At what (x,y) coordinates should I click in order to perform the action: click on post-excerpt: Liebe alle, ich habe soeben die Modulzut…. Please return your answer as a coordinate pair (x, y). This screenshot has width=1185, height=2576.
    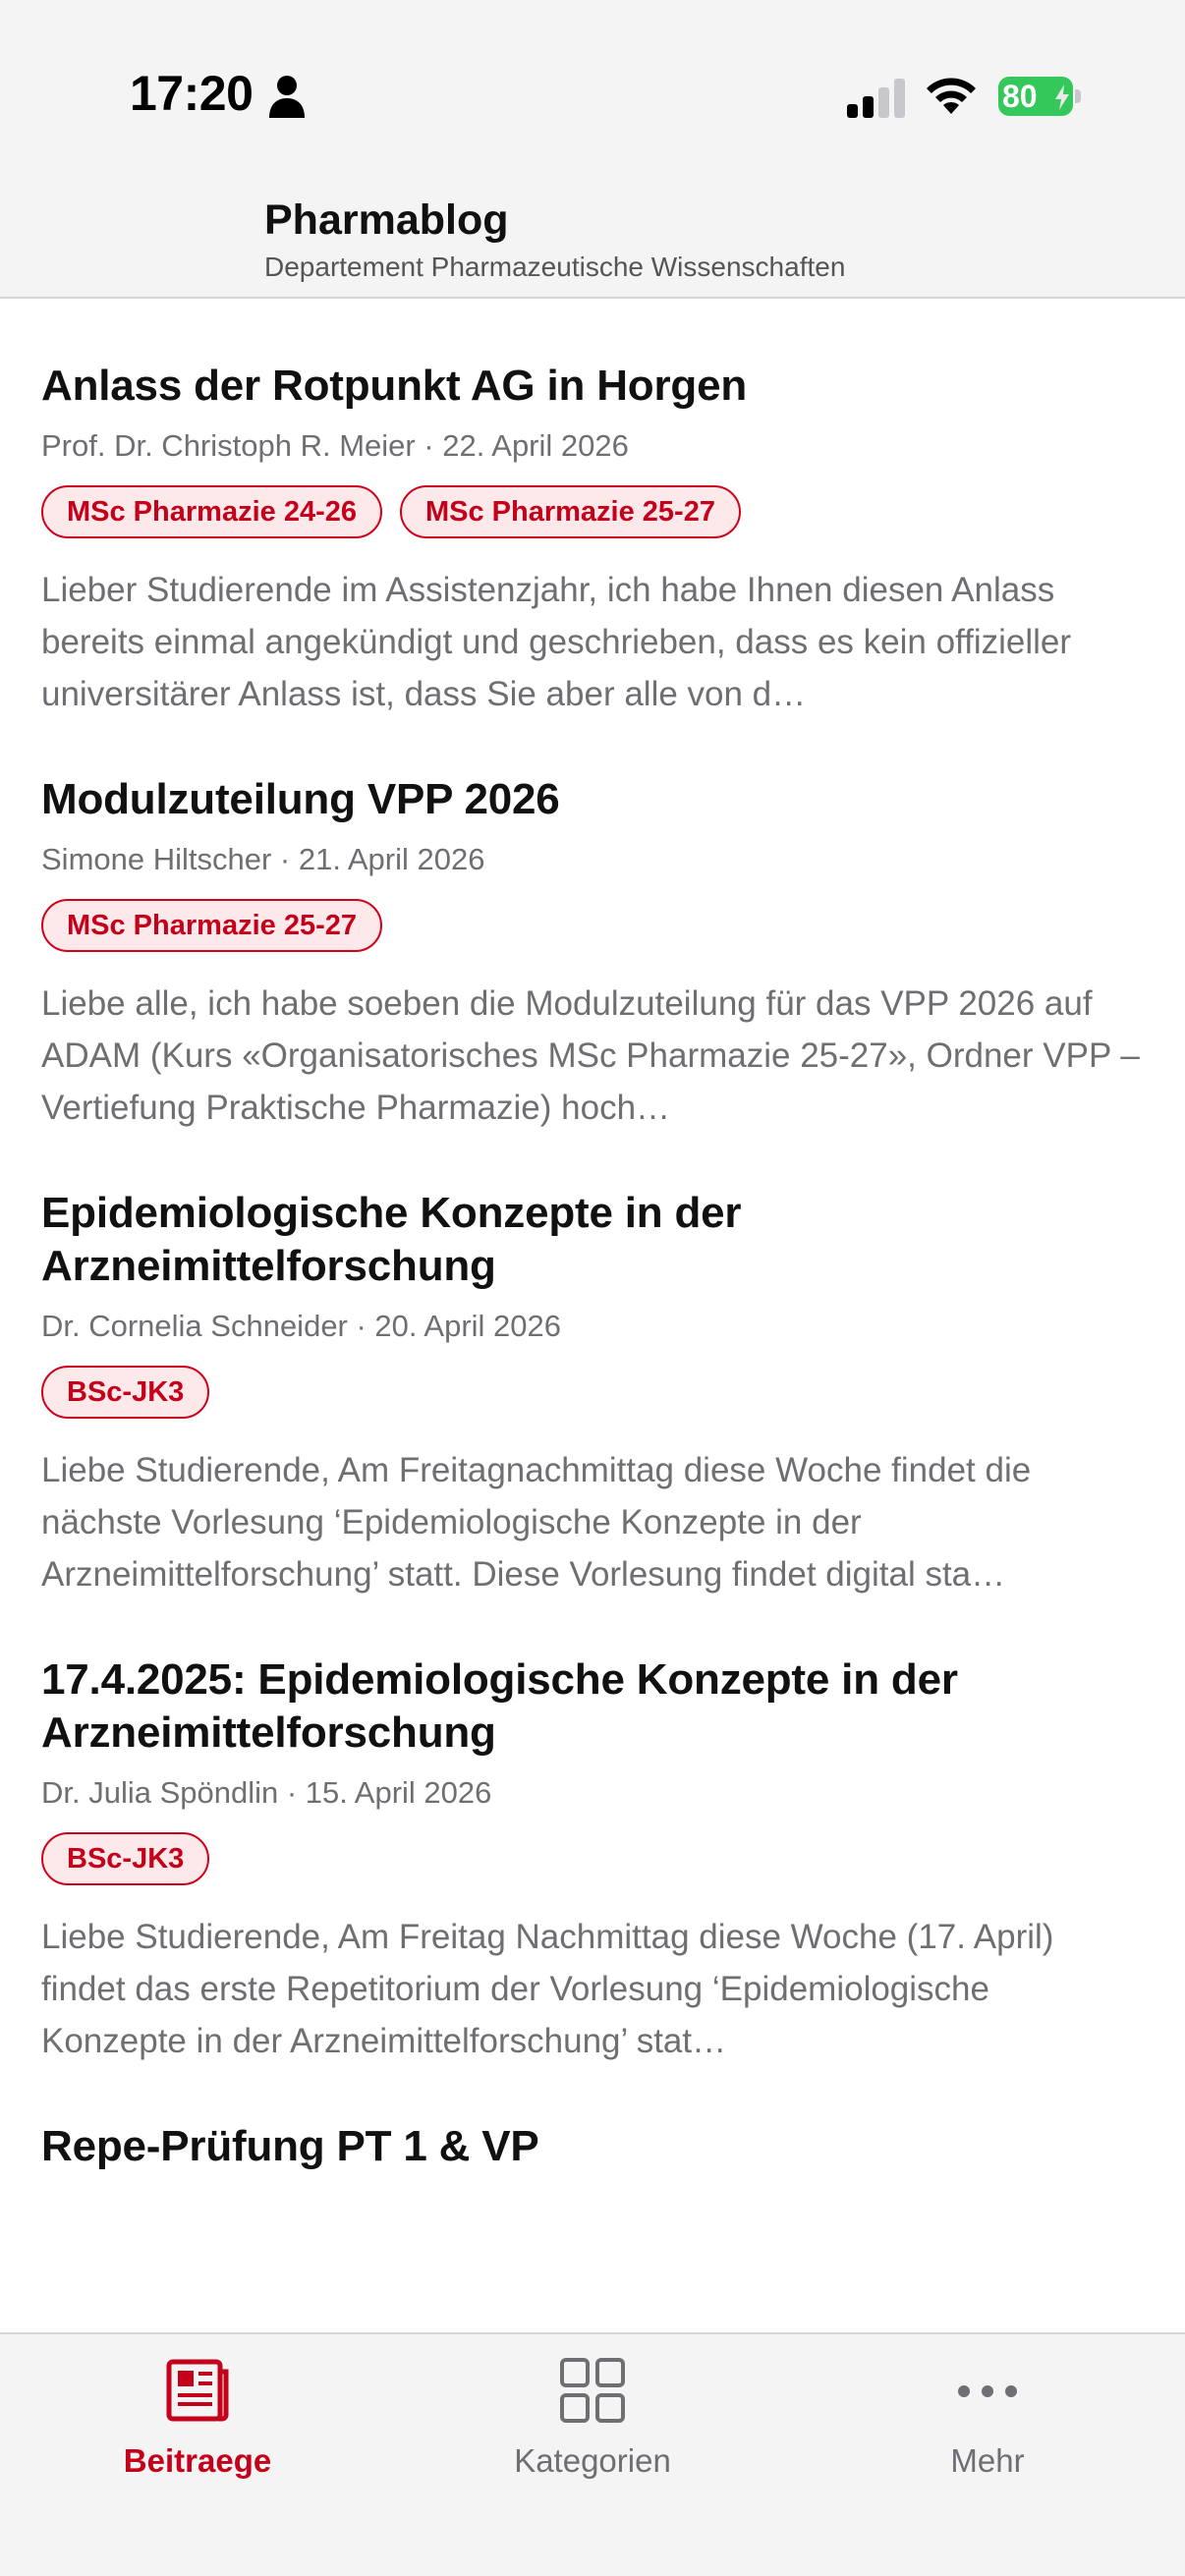
    Looking at the image, I should click on (591, 1055).